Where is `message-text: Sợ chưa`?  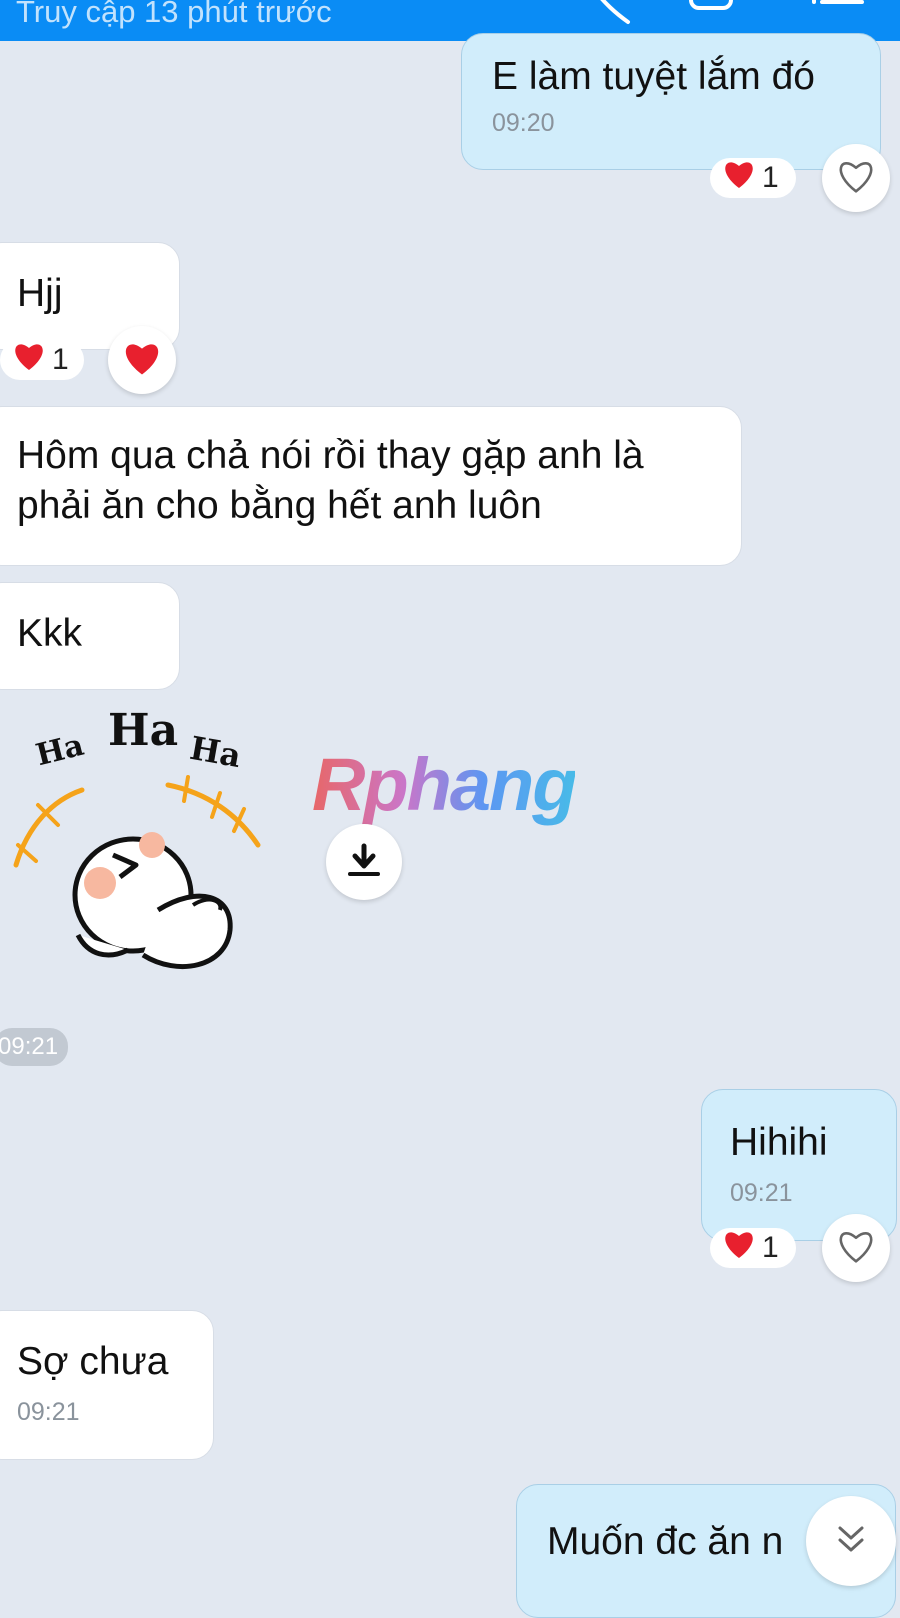 message-text: Sợ chưa is located at coordinates (93, 1361).